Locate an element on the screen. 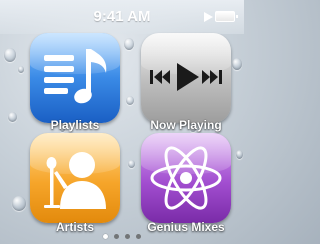 The height and width of the screenshot is (244, 320). status-bar: 9:41 AM is located at coordinates (122, 17).